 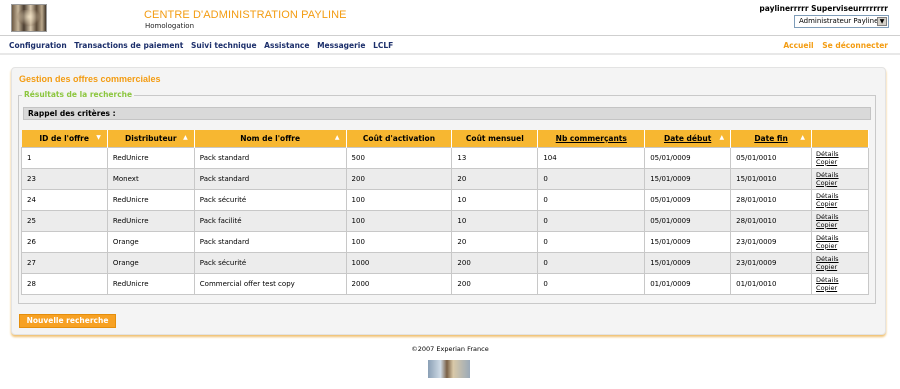 What do you see at coordinates (128, 45) in the screenshot?
I see `nav-item-transactions: Transactions de paiement` at bounding box center [128, 45].